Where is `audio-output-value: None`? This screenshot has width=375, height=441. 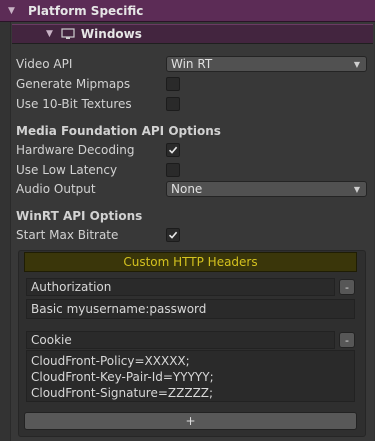
audio-output-value: None is located at coordinates (187, 189).